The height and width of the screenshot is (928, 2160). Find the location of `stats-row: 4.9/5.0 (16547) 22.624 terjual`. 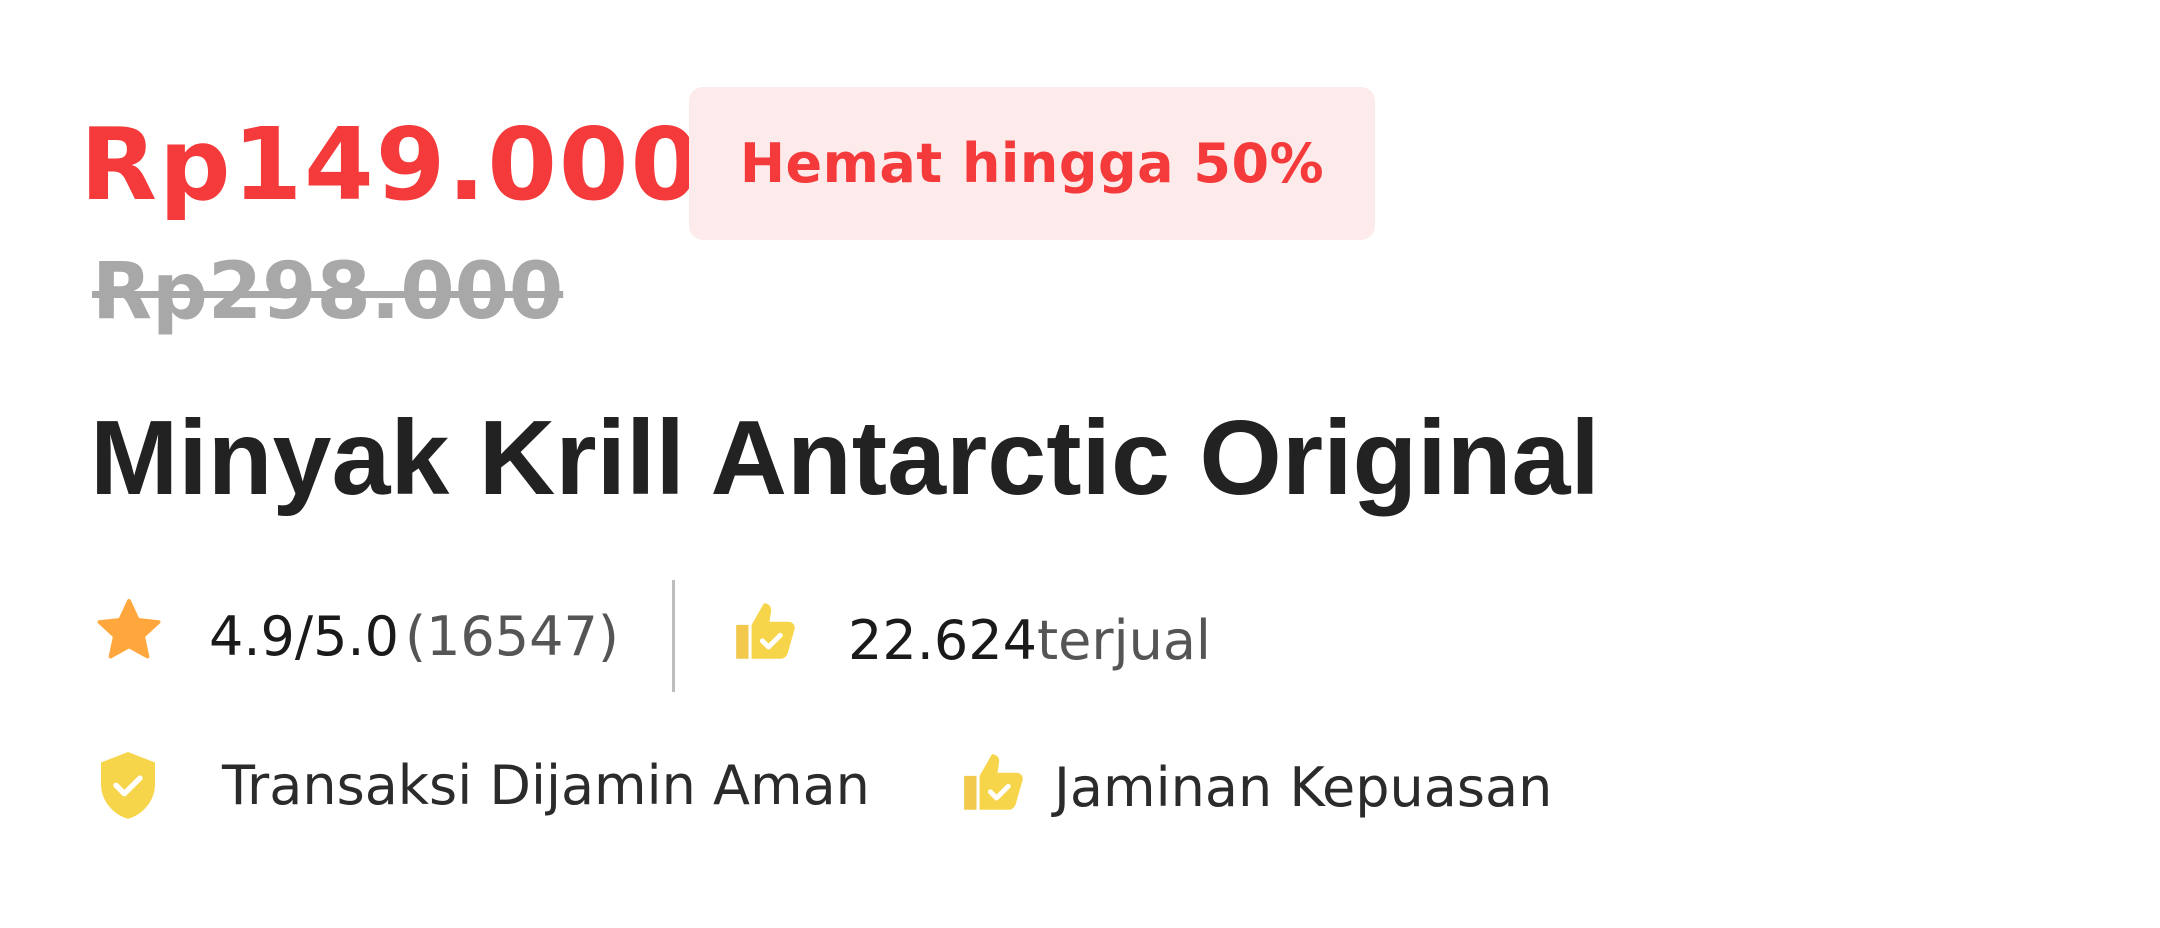

stats-row: 4.9/5.0 (16547) 22.624 terjual is located at coordinates (742, 636).